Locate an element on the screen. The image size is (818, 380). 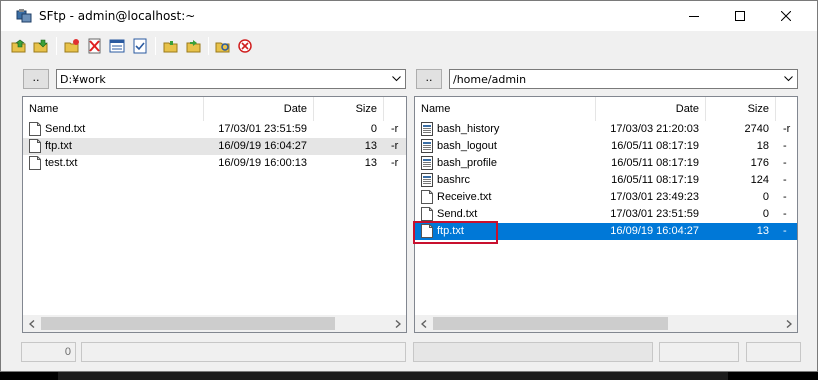
file-row: Send.txt 17/03/01 23:51:59 0 -r is located at coordinates (214, 129).